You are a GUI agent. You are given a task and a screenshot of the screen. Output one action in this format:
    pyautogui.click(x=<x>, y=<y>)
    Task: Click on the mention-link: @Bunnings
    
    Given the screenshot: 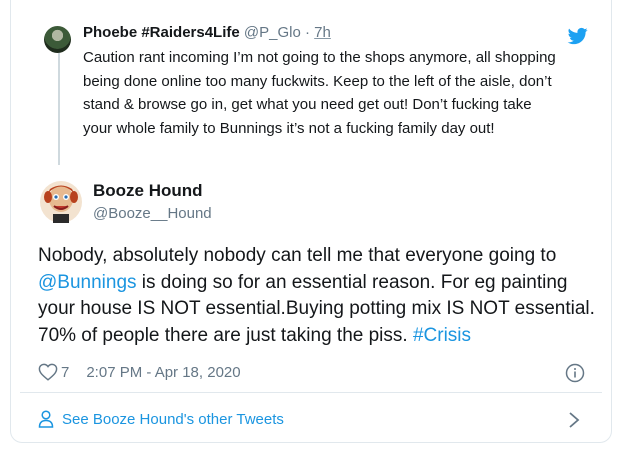 What is the action you would take?
    pyautogui.click(x=87, y=282)
    